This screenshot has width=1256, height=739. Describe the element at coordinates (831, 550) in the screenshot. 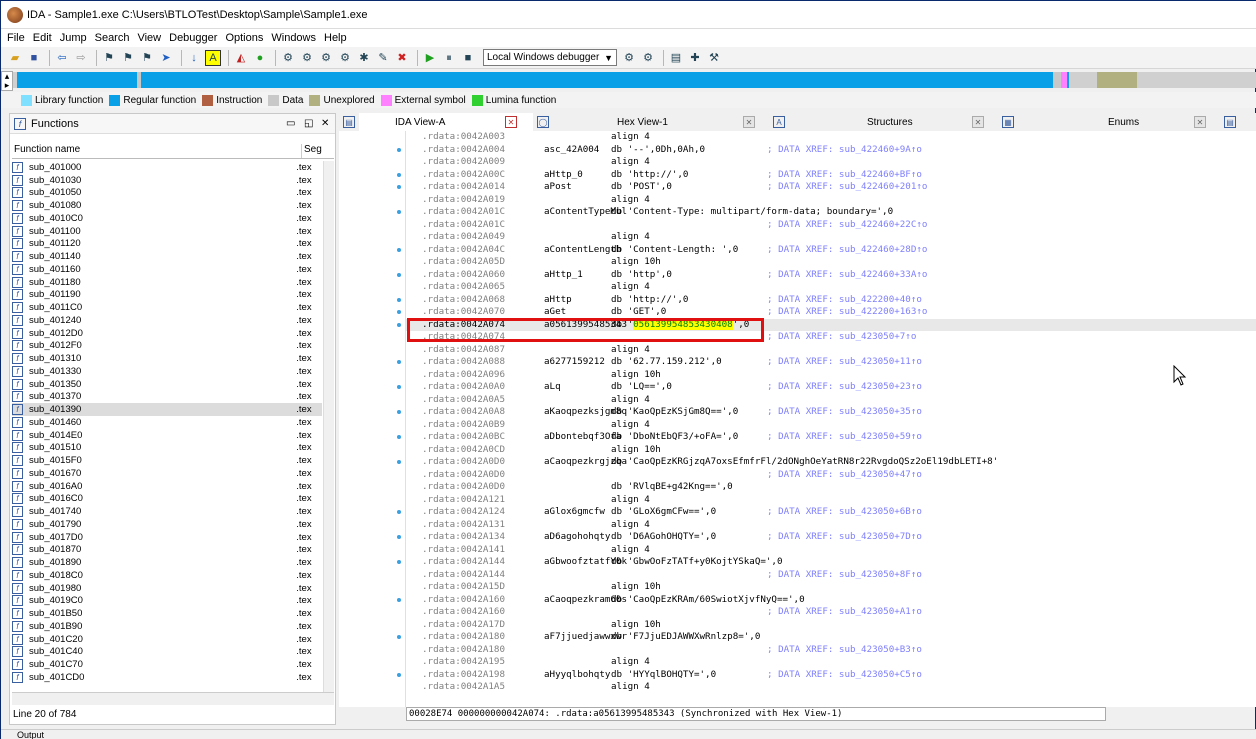

I see `disassembly-line: .rdata:0042A141 align 4` at that location.